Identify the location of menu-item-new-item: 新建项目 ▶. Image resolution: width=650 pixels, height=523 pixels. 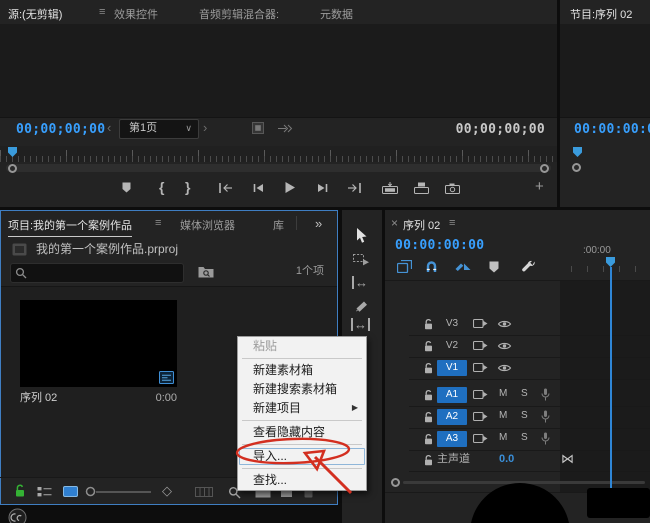
(302, 408).